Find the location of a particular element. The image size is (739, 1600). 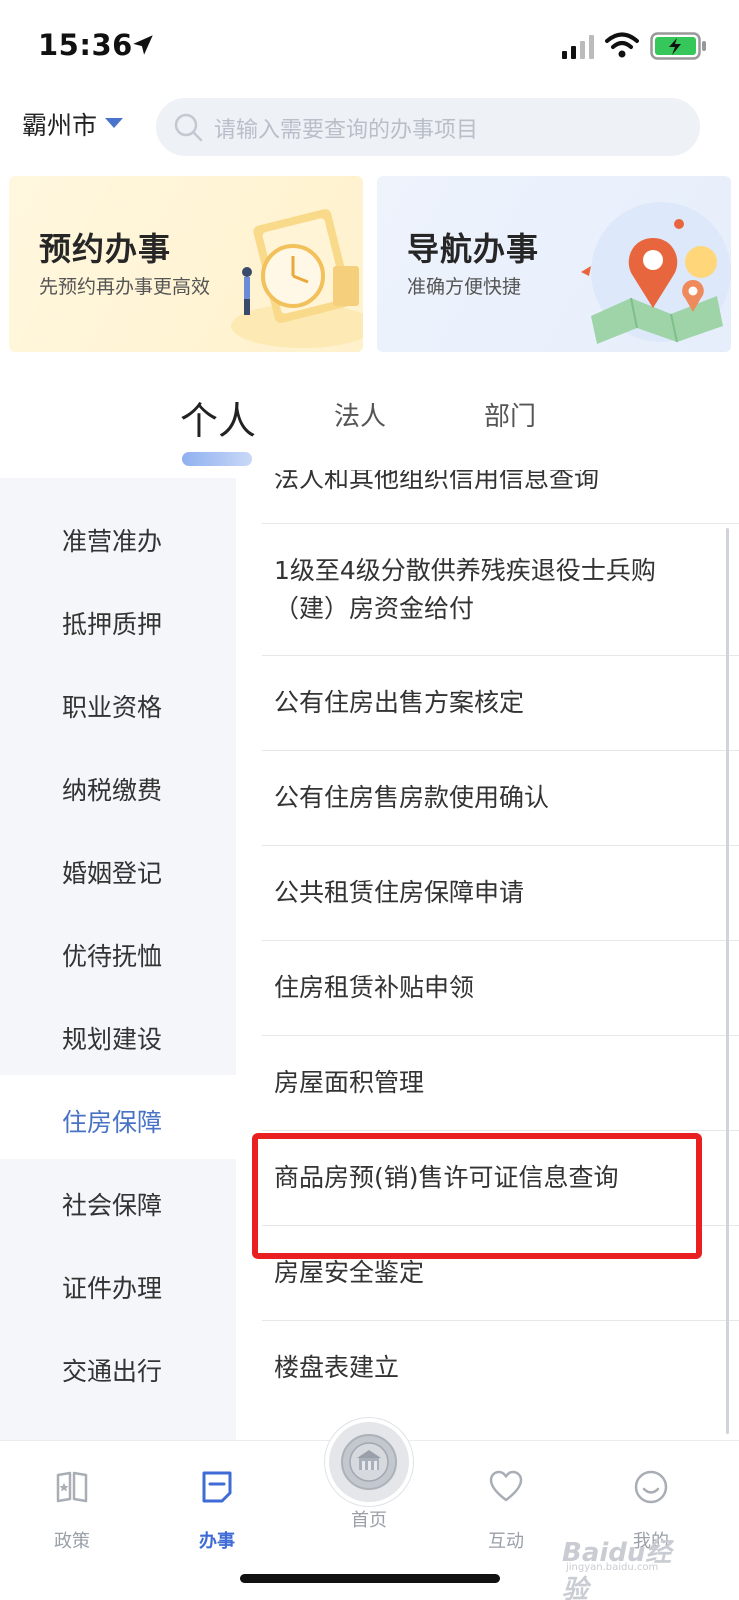

category-label: 社会保障 is located at coordinates (112, 1205).